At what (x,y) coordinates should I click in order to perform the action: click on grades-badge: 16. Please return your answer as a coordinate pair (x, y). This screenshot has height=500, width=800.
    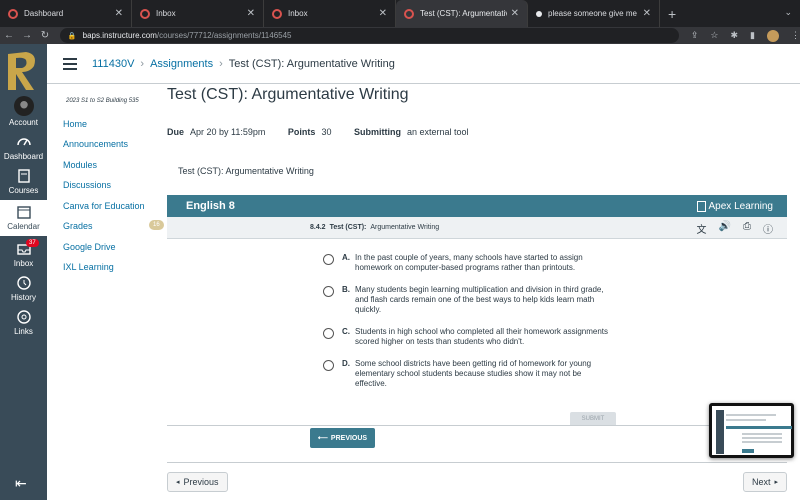
    Looking at the image, I should click on (156, 225).